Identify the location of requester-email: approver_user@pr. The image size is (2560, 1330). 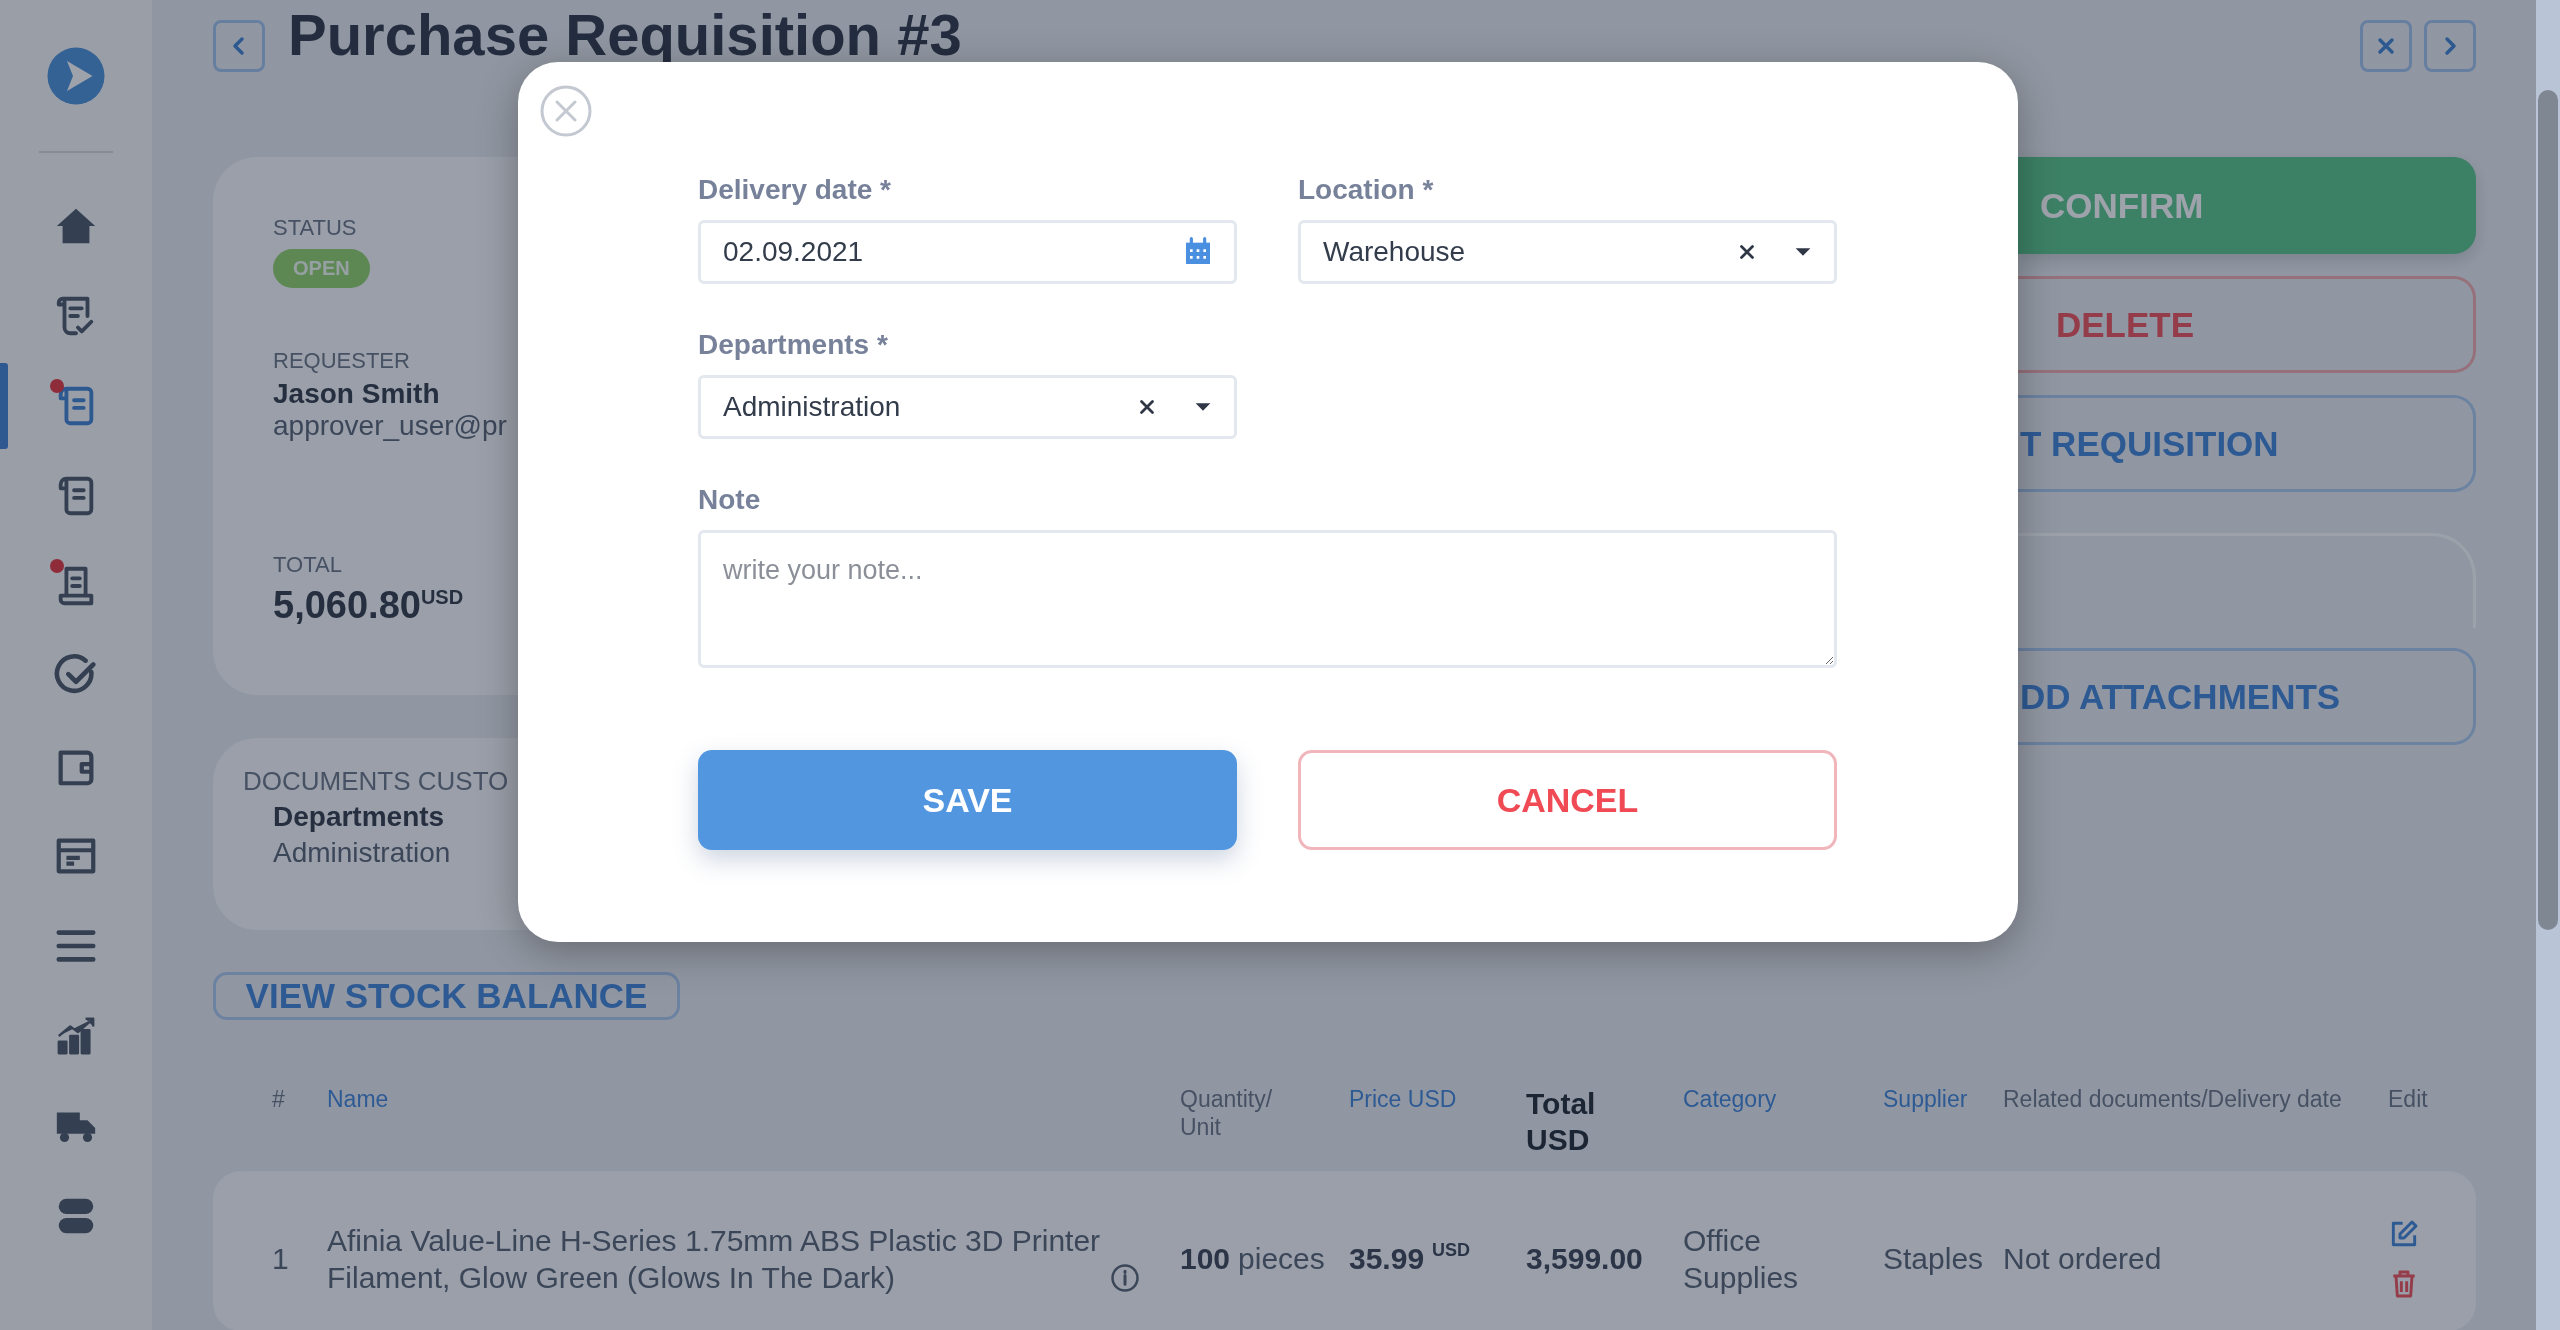
(390, 426).